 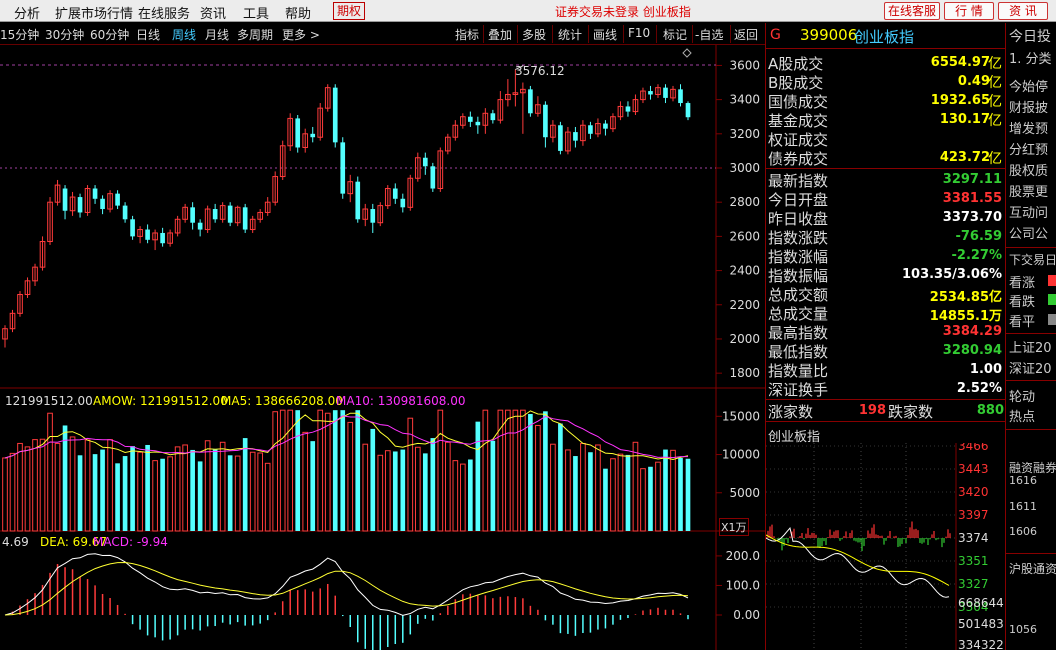 What do you see at coordinates (349, 11) in the screenshot?
I see `options-button: 期权` at bounding box center [349, 11].